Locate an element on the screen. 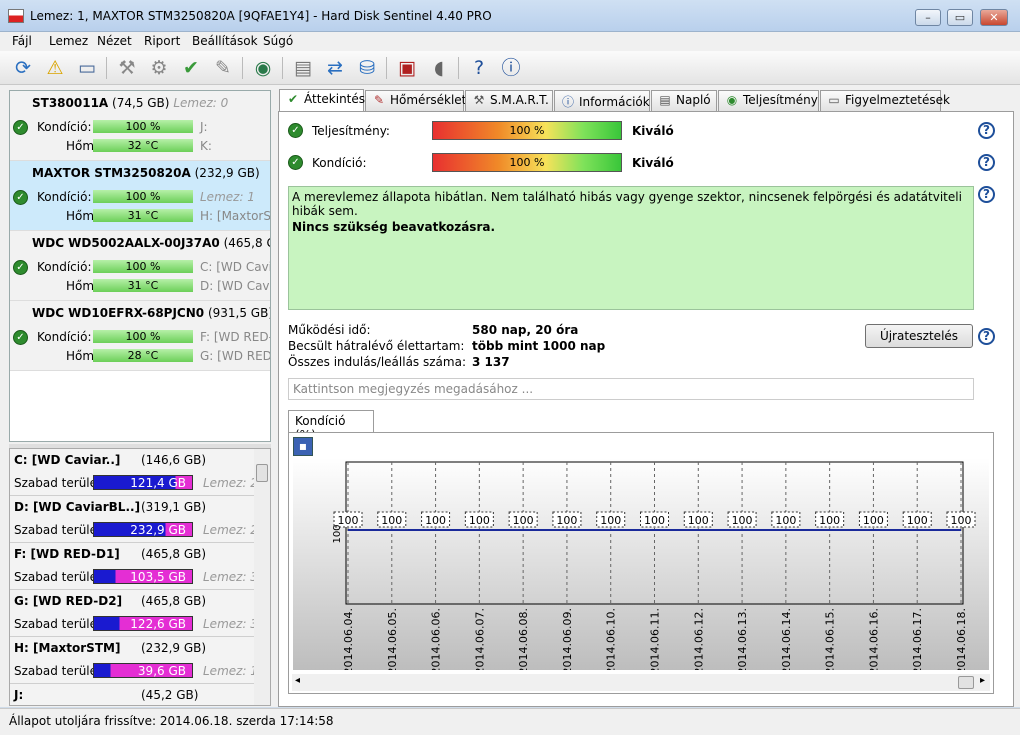  partition-name: H: [MaxtorSTM] is located at coordinates (67, 648).